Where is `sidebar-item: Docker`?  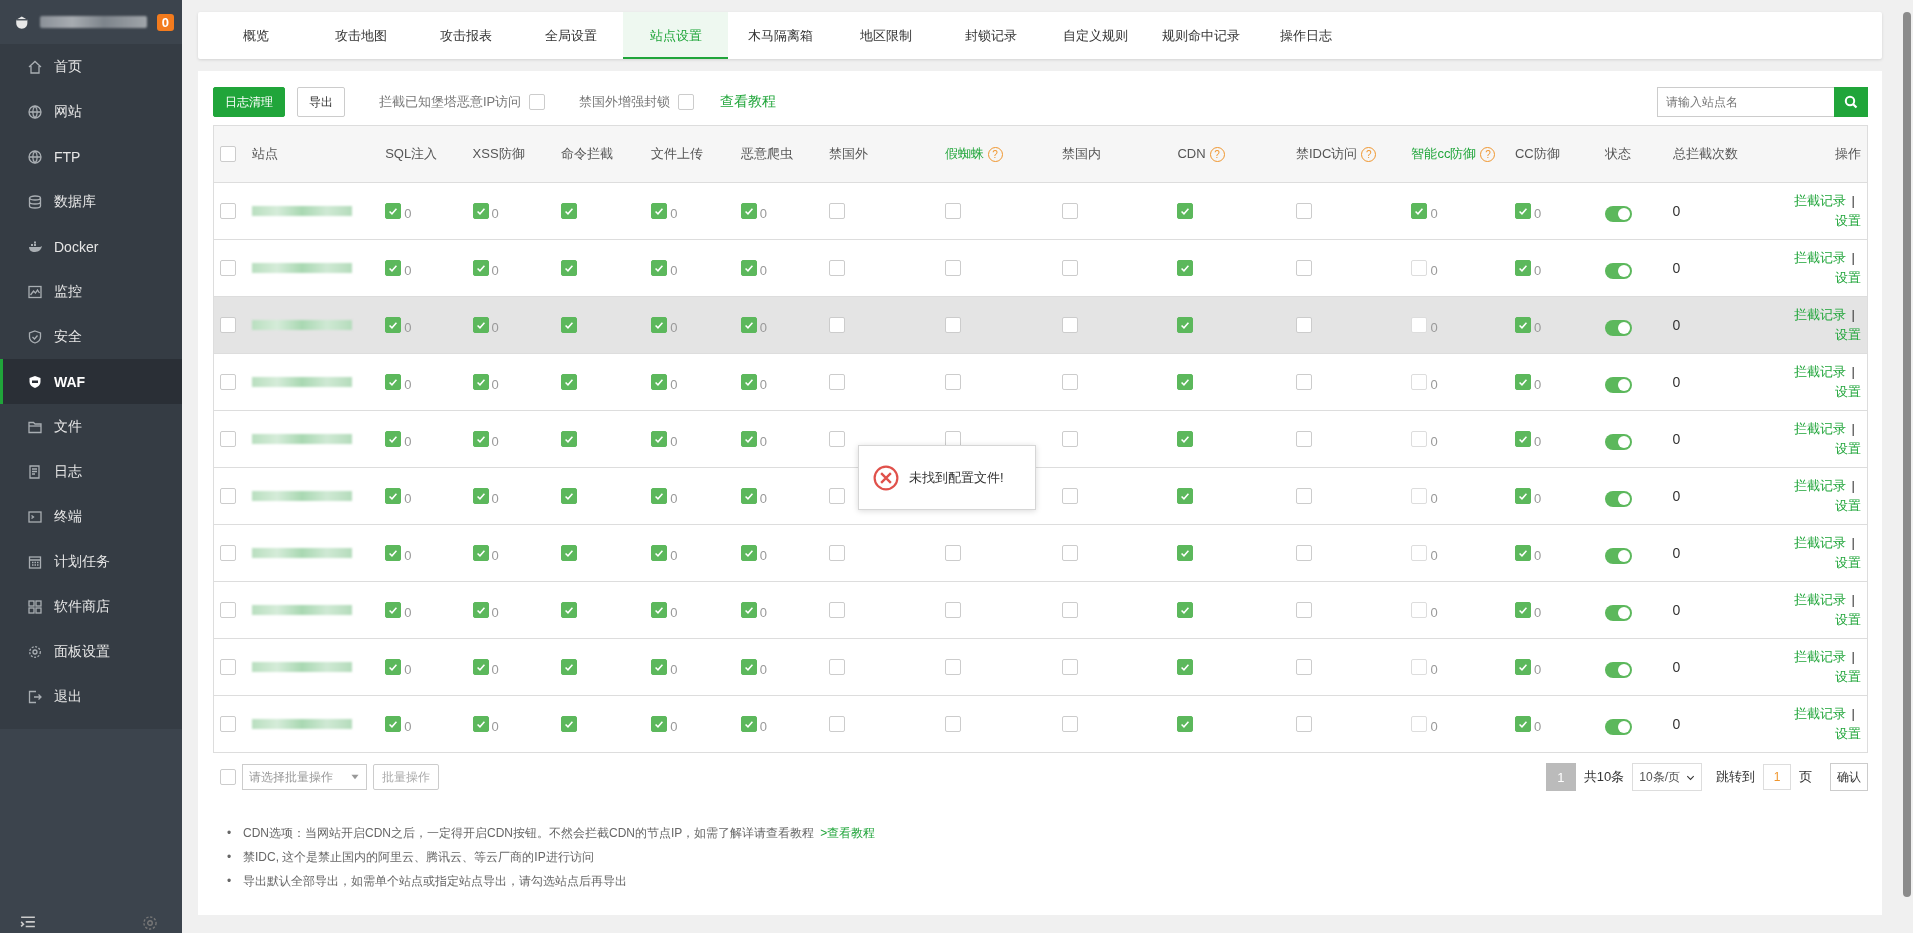 sidebar-item: Docker is located at coordinates (91, 246).